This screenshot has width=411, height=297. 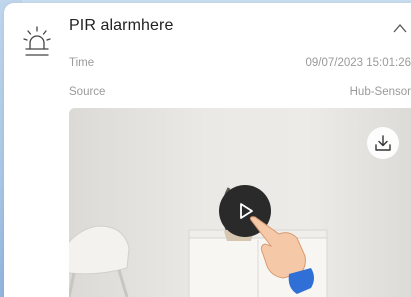 What do you see at coordinates (400, 28) in the screenshot?
I see `chevron-up-icon` at bounding box center [400, 28].